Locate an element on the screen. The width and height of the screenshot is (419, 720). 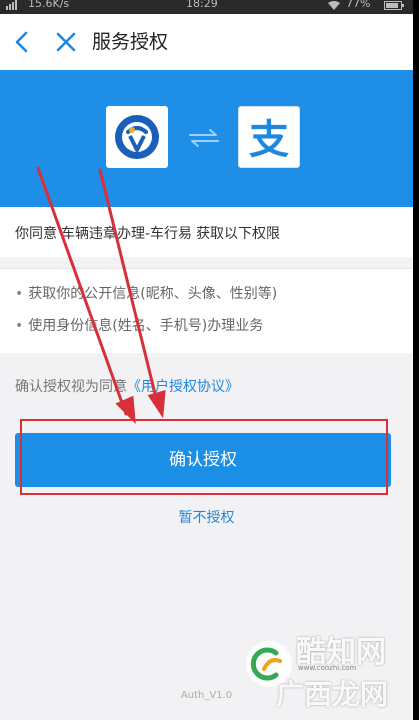
watermark-url: www.coozhi.com is located at coordinates (327, 668).